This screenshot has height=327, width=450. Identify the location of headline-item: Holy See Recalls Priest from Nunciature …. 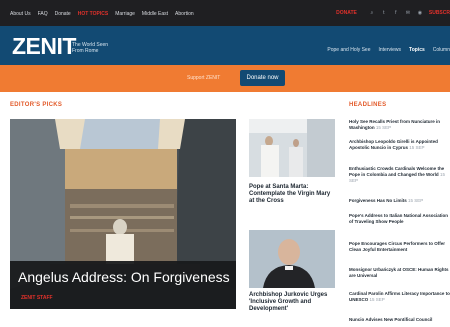
(399, 125).